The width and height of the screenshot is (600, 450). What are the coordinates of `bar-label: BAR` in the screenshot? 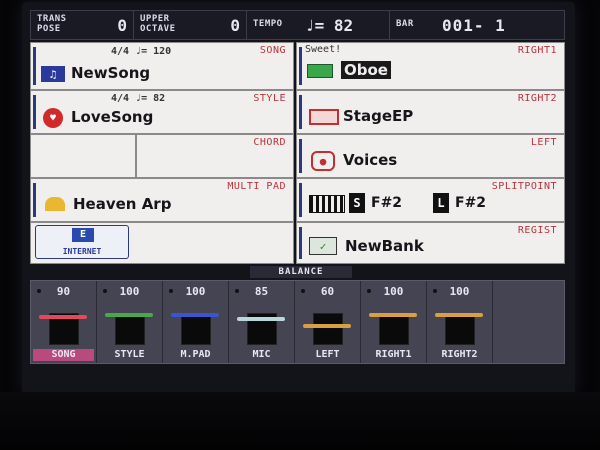 It's located at (405, 24).